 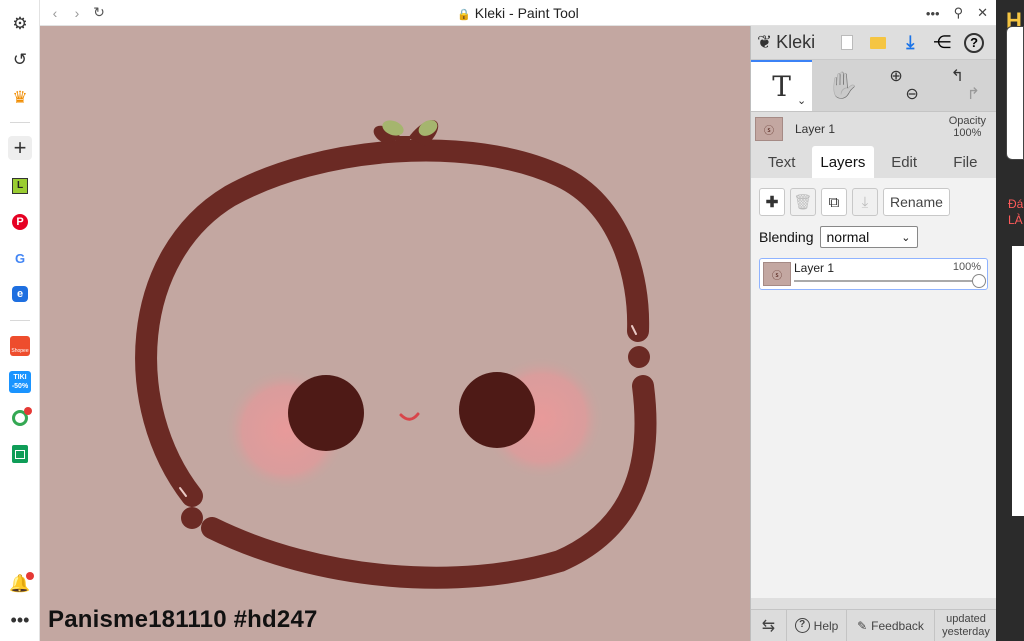 What do you see at coordinates (890, 281) in the screenshot?
I see `layer-opacity-slider` at bounding box center [890, 281].